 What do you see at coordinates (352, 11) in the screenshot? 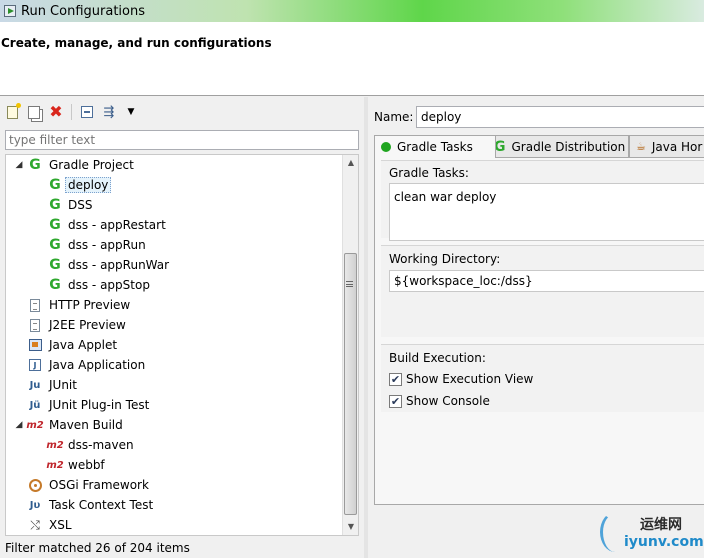
I see `title-bar: Run Configurations` at bounding box center [352, 11].